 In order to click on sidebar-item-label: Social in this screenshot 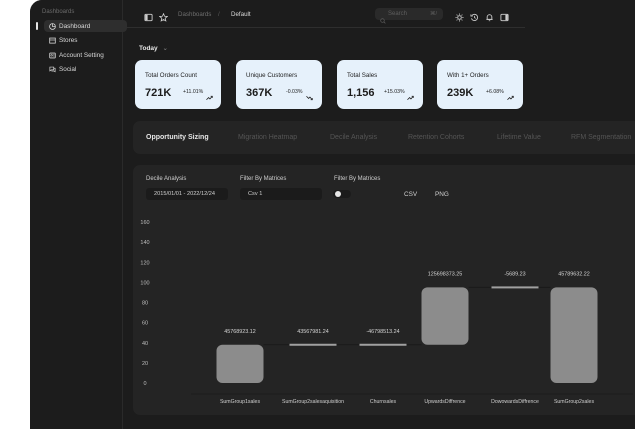, I will do `click(68, 69)`.